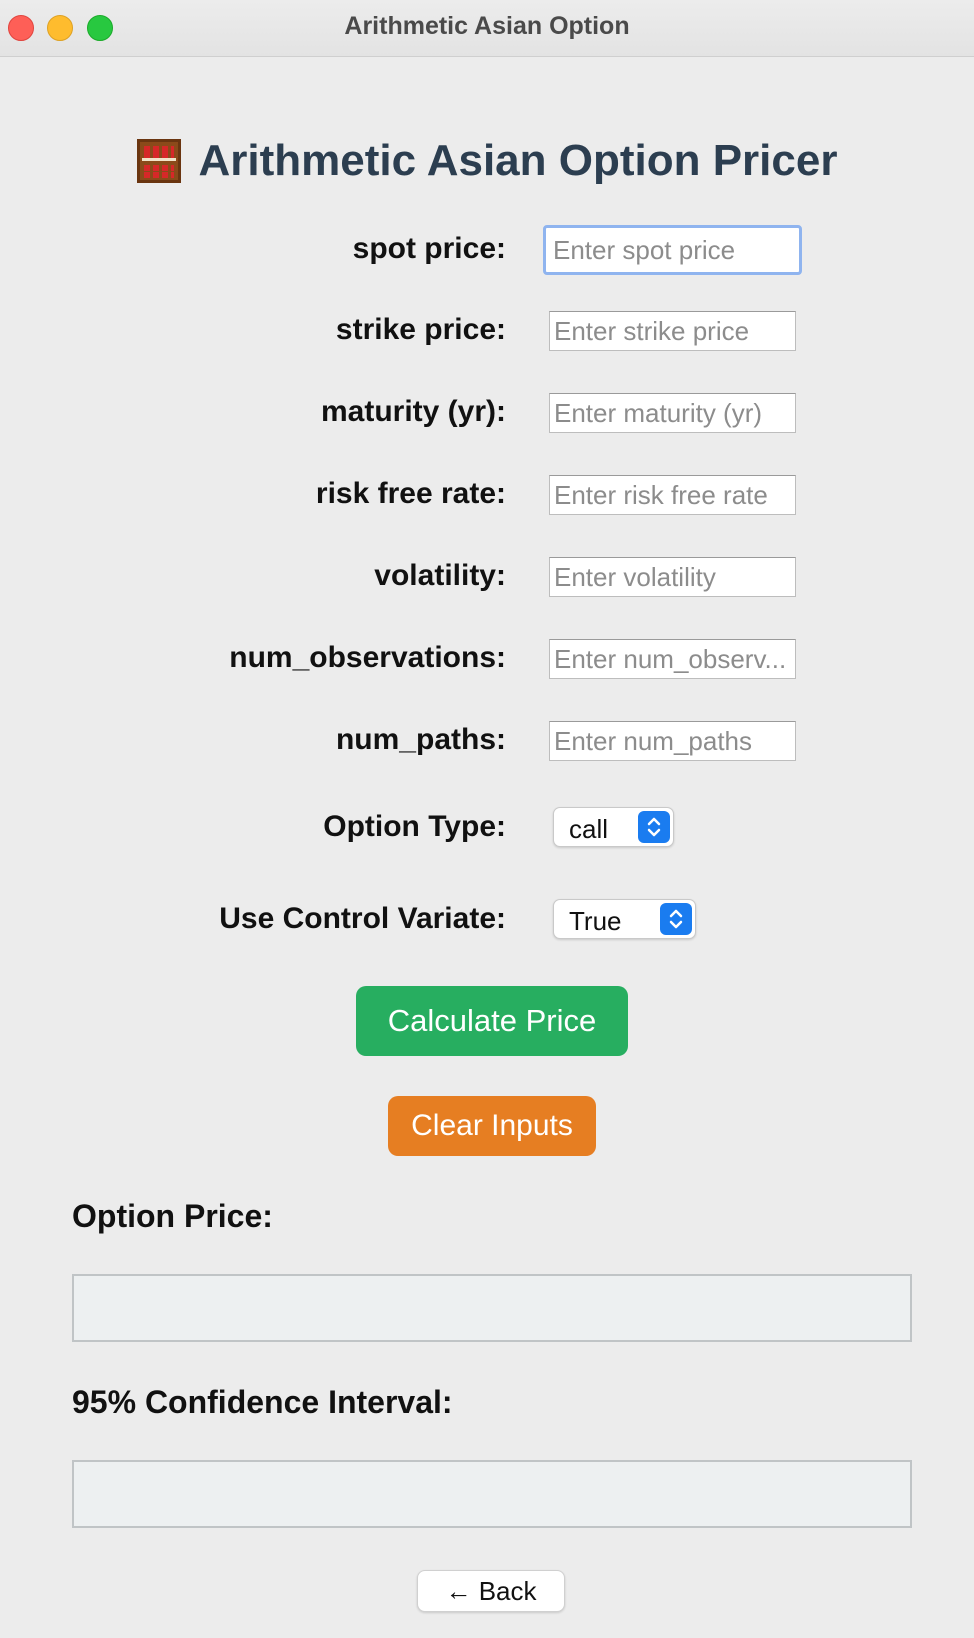 The width and height of the screenshot is (974, 1638). Describe the element at coordinates (420, 739) in the screenshot. I see `num-paths-label: num_paths:` at that location.